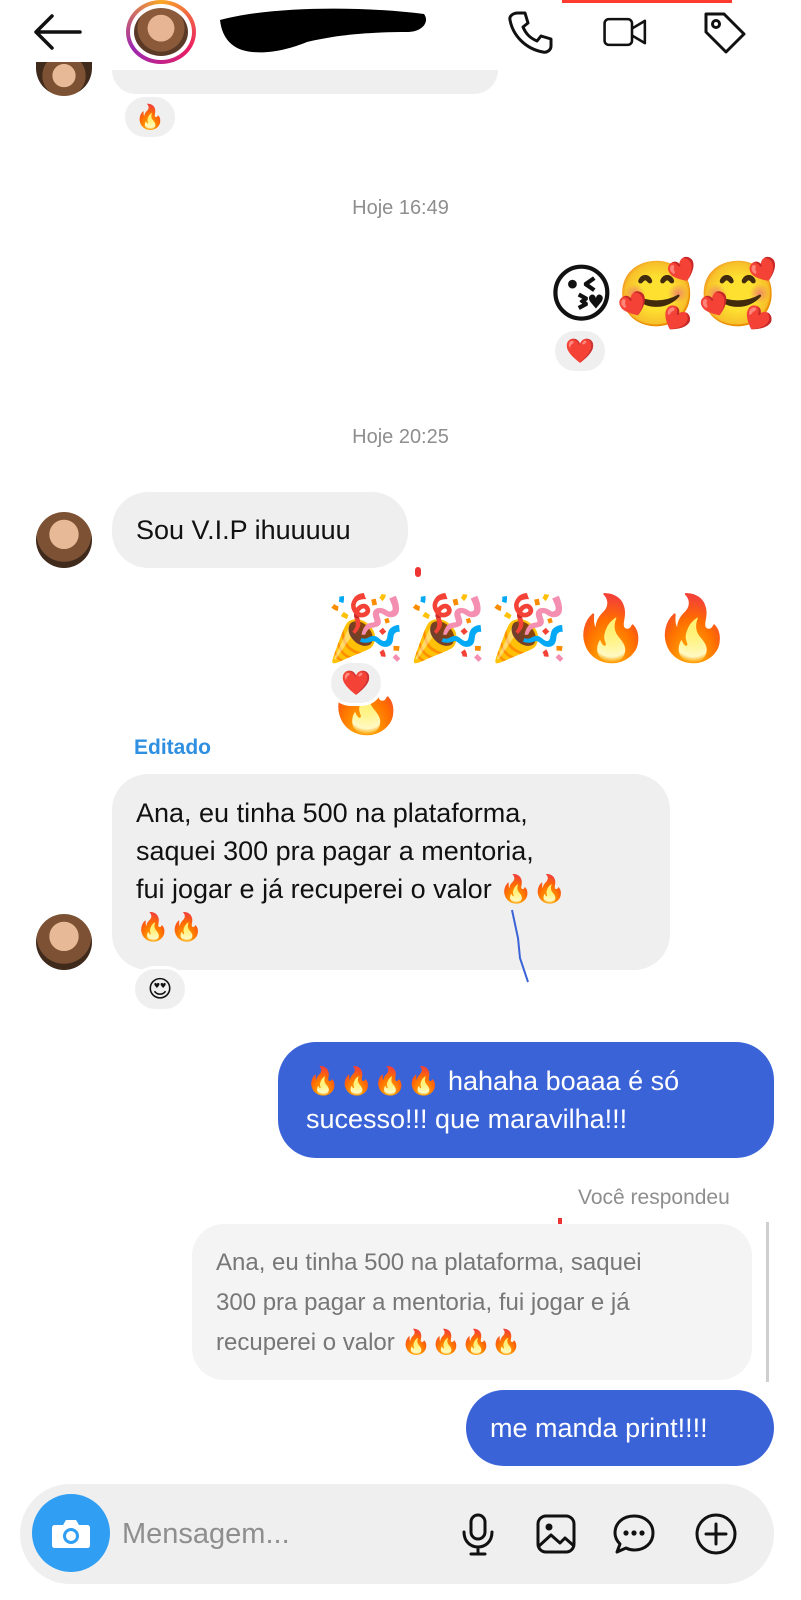  What do you see at coordinates (429, 1262) in the screenshot?
I see `quoted-line: Ana, eu tinha 500 na plataforma, saquei` at bounding box center [429, 1262].